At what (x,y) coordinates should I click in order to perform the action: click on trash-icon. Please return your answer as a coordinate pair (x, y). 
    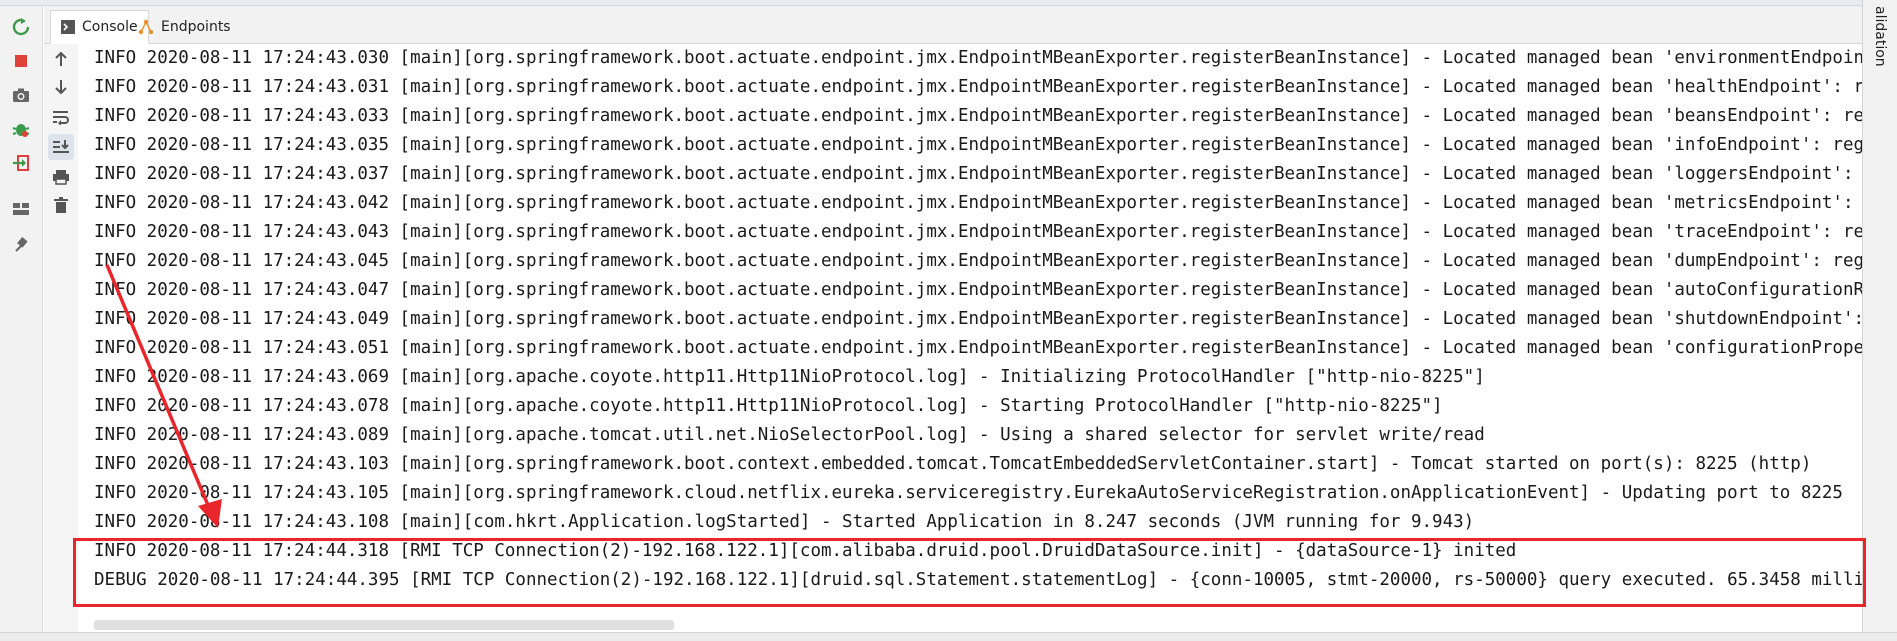
    Looking at the image, I should click on (61, 205).